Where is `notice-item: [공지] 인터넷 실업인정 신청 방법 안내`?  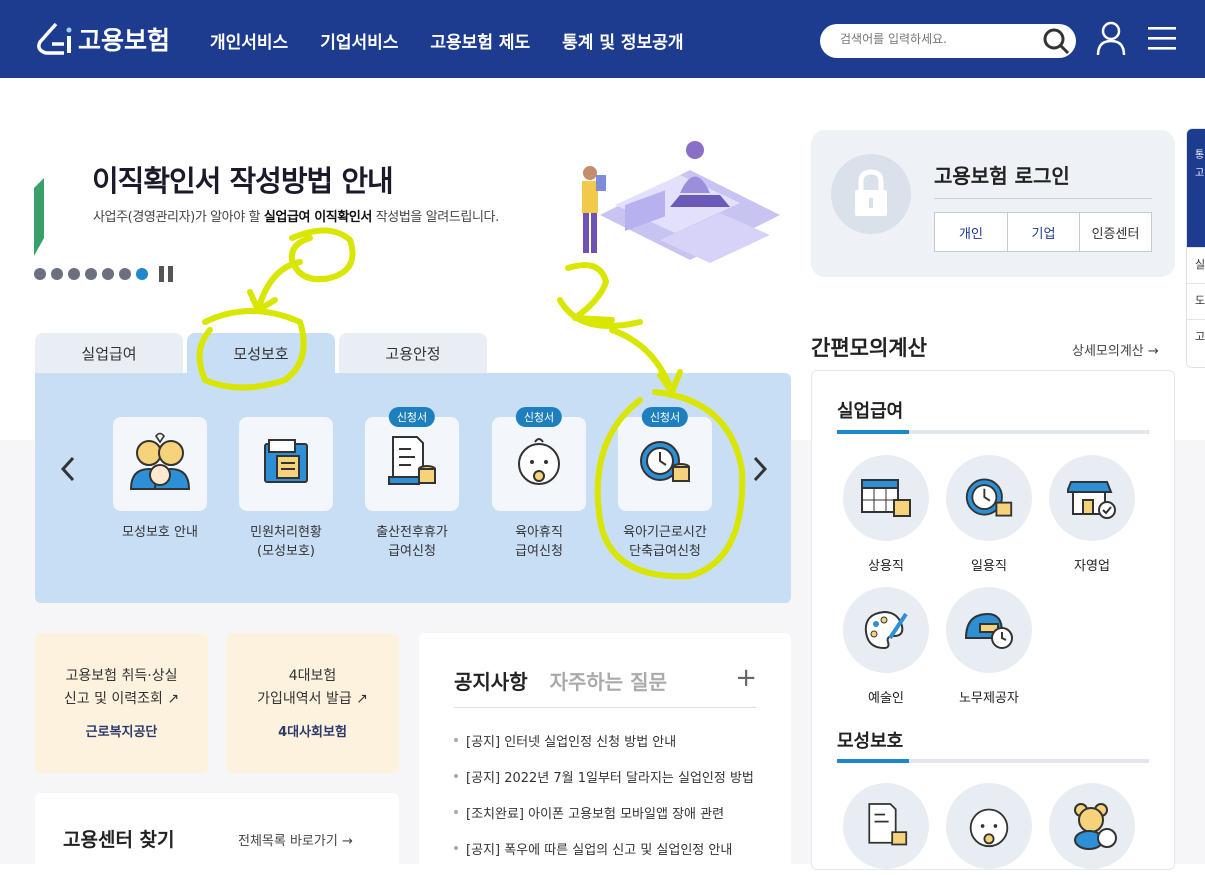 notice-item: [공지] 인터넷 실업인정 신청 방법 안내 is located at coordinates (604, 749).